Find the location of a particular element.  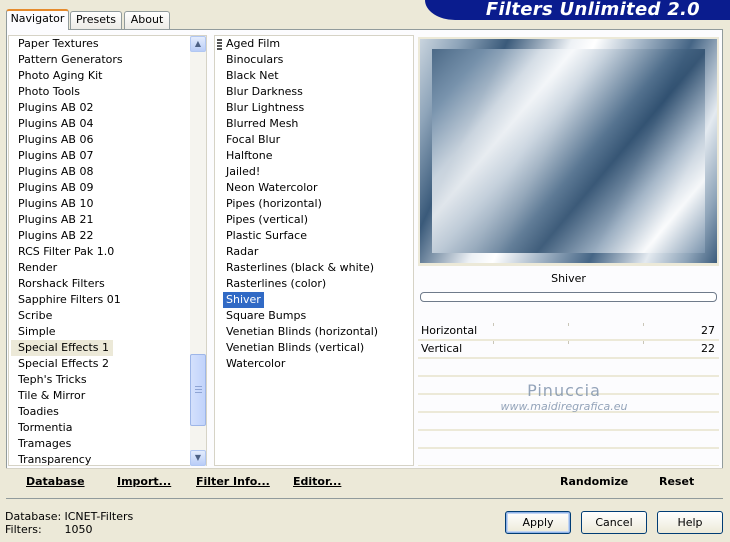

category-item: Rorshack Filters is located at coordinates (60, 284).